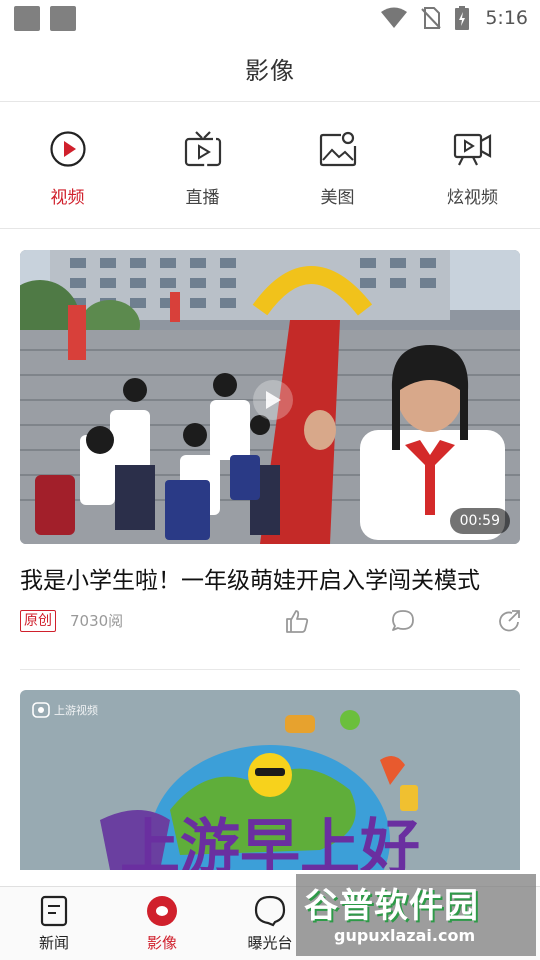  Describe the element at coordinates (405, 935) in the screenshot. I see `watermark-url: gupuxlazai.com` at that location.